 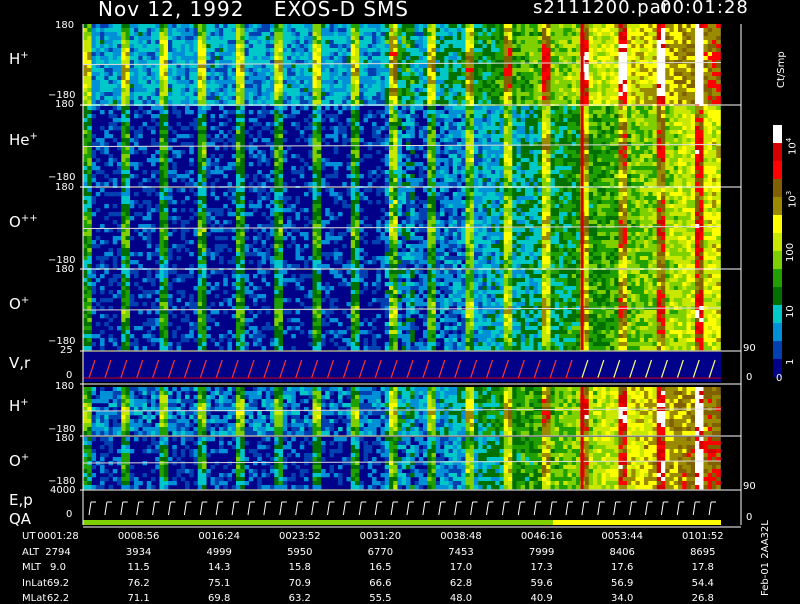 What do you see at coordinates (219, 536) in the screenshot?
I see `time-table-cell: 0016:24` at bounding box center [219, 536].